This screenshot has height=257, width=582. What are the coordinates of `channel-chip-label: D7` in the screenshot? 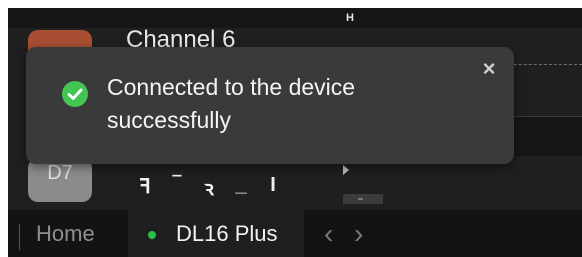 It's located at (60, 173).